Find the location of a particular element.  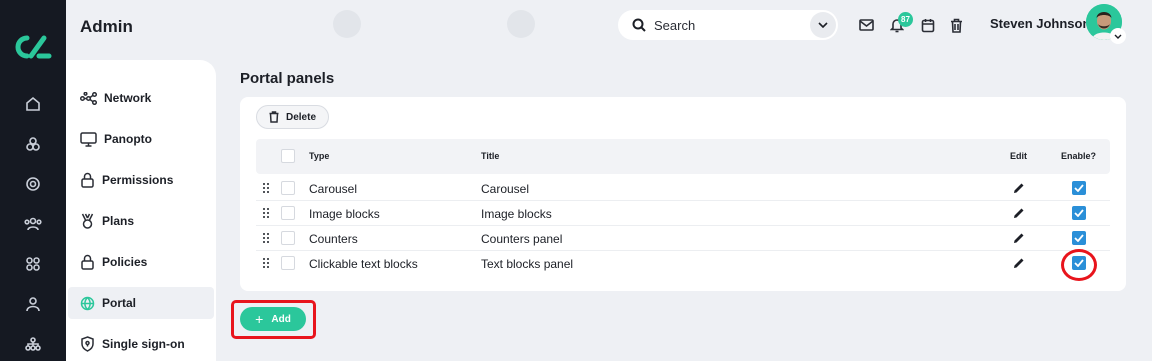

sidebar-item-single-sign-on: Single sign-on is located at coordinates (141, 344).